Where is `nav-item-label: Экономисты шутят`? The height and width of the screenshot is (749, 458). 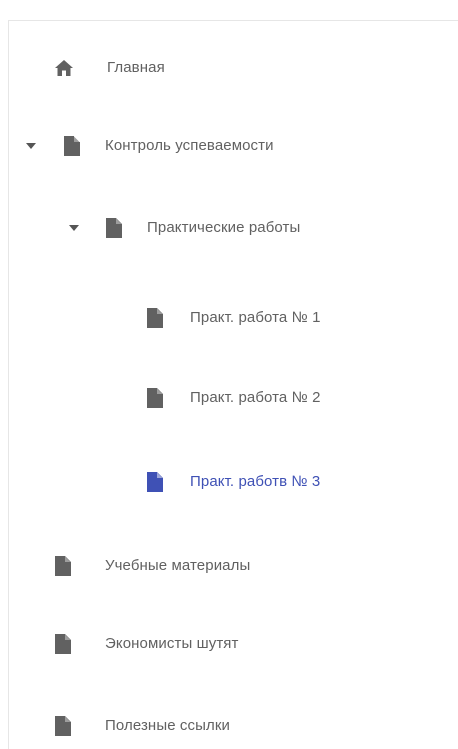 nav-item-label: Экономисты шутят is located at coordinates (172, 643).